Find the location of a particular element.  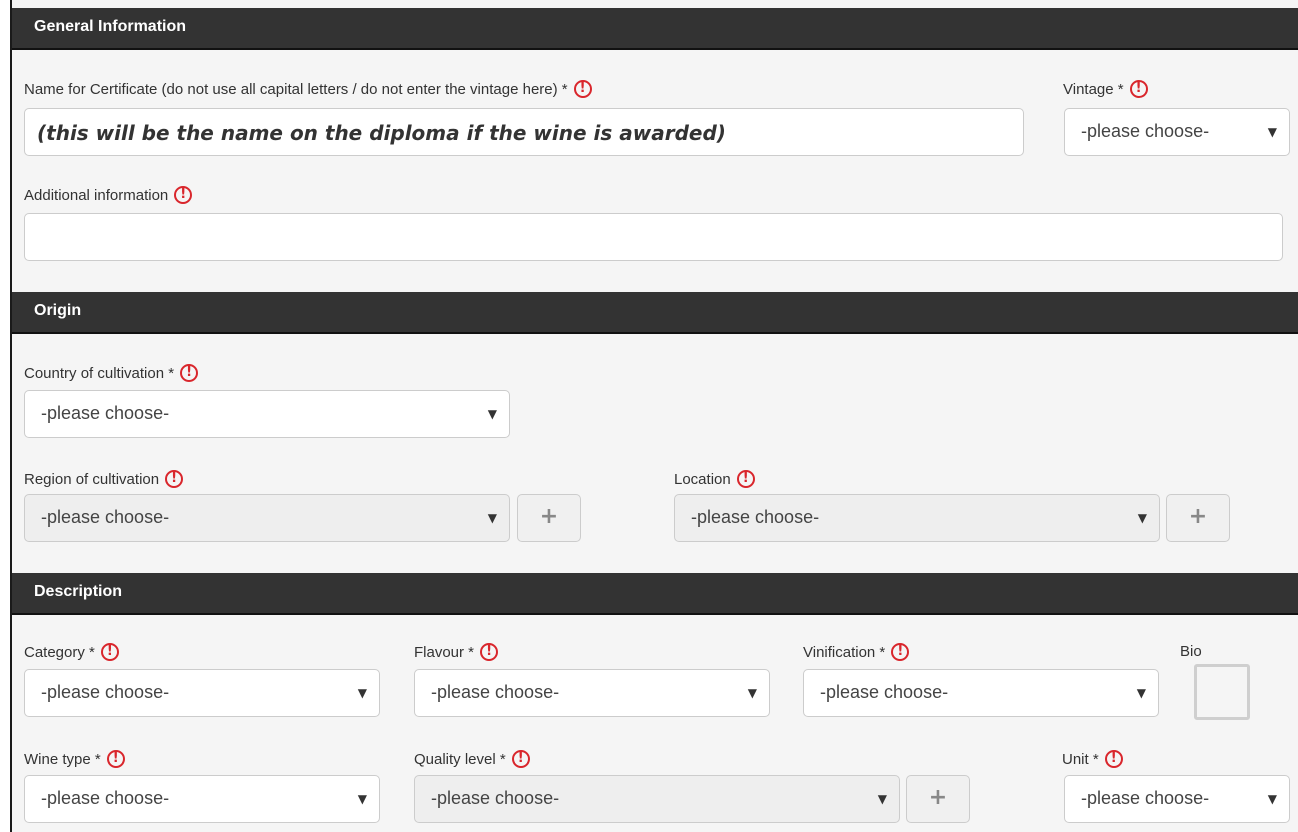

wine-type-label-text: Wine type * is located at coordinates (62, 759).